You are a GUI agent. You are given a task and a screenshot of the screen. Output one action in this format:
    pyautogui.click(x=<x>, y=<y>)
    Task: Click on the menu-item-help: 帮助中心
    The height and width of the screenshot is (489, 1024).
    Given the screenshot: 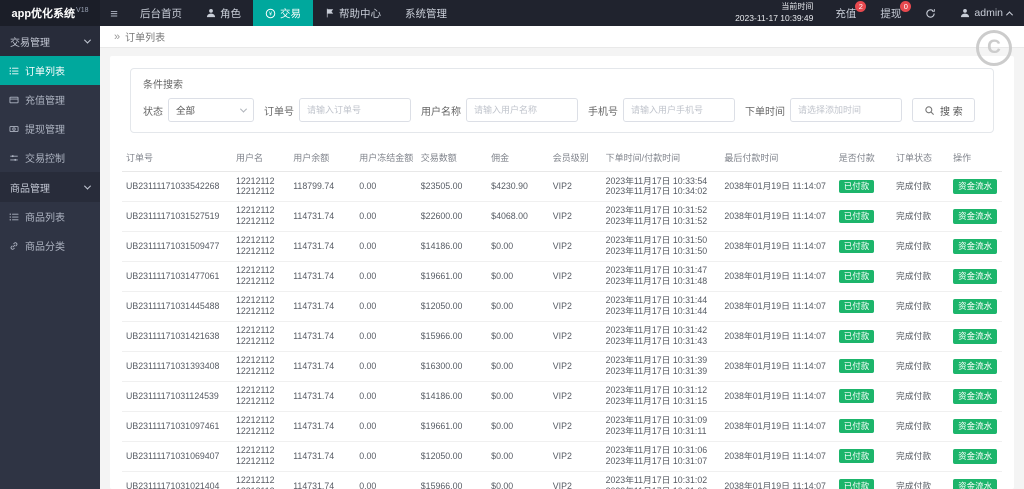 What is the action you would take?
    pyautogui.click(x=353, y=13)
    